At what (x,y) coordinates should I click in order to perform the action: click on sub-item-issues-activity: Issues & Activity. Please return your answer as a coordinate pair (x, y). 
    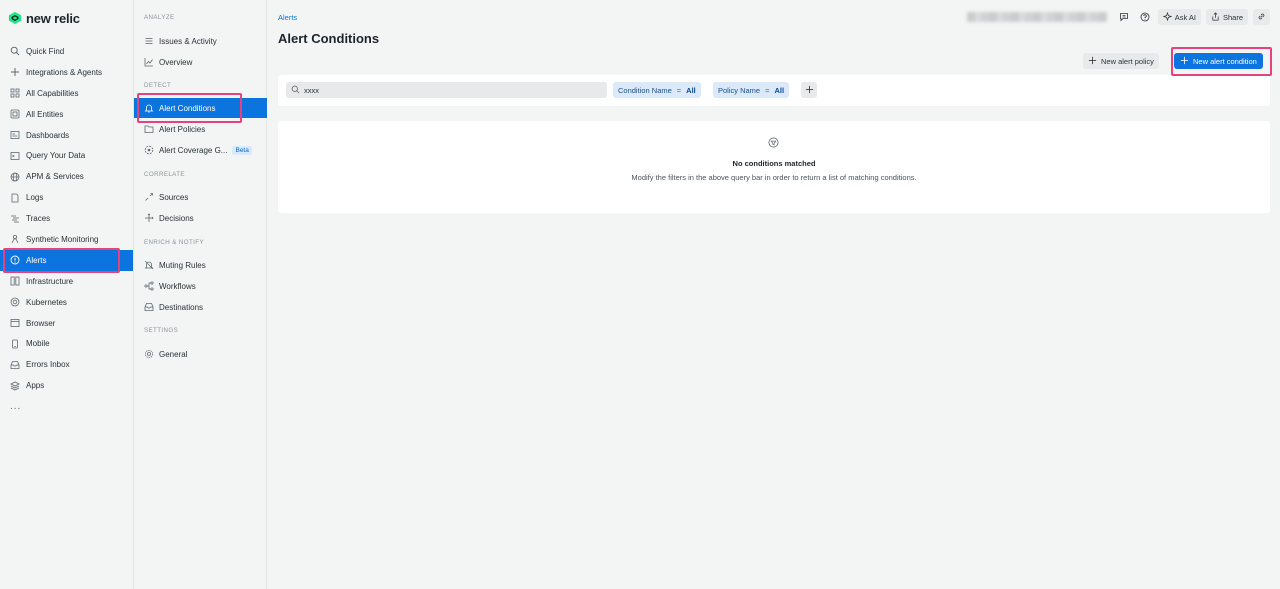
    Looking at the image, I should click on (200, 41).